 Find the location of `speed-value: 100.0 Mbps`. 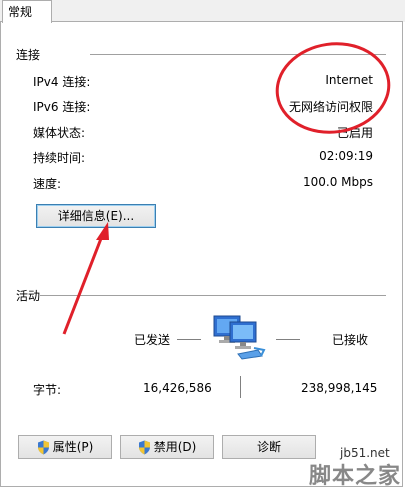

speed-value: 100.0 Mbps is located at coordinates (337, 182).